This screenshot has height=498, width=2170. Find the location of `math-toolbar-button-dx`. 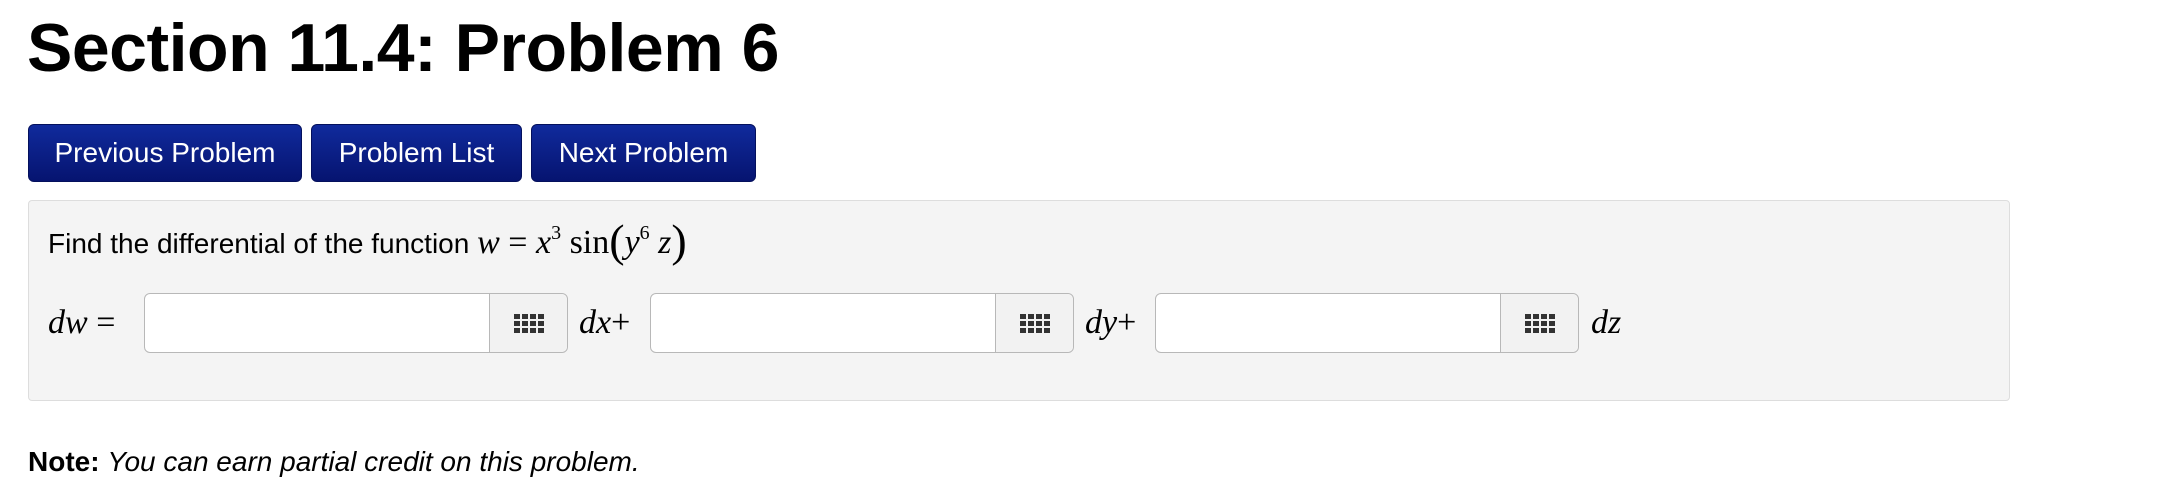

math-toolbar-button-dx is located at coordinates (528, 323).